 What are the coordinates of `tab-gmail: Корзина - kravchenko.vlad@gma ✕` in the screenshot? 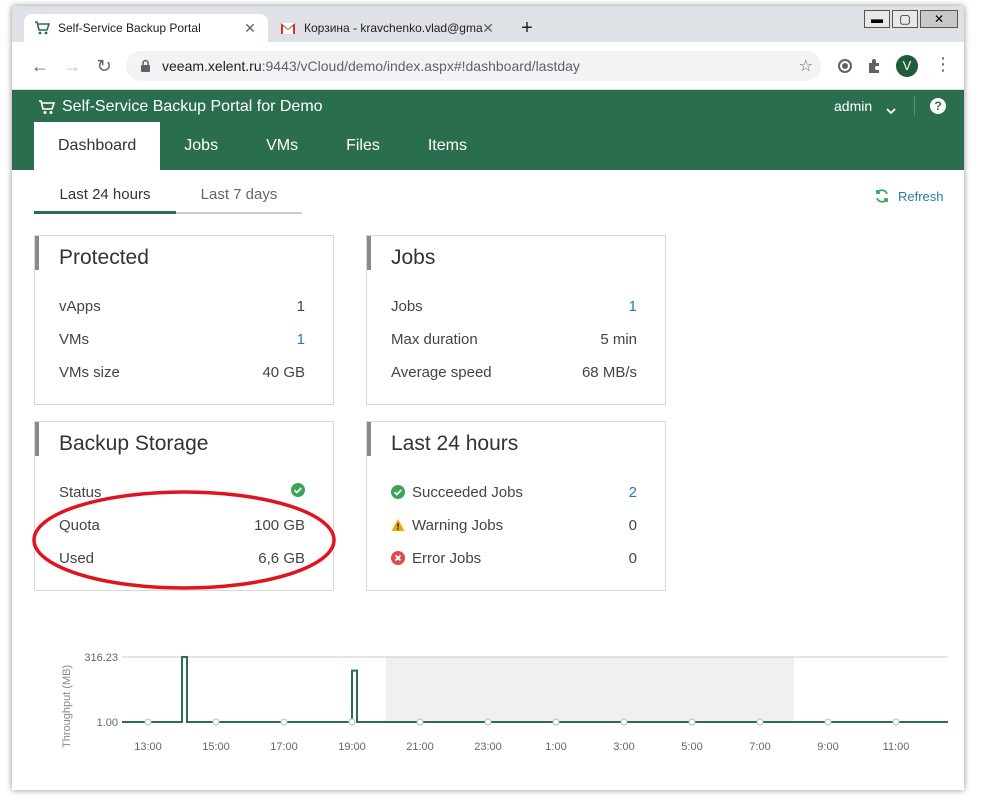 It's located at (388, 28).